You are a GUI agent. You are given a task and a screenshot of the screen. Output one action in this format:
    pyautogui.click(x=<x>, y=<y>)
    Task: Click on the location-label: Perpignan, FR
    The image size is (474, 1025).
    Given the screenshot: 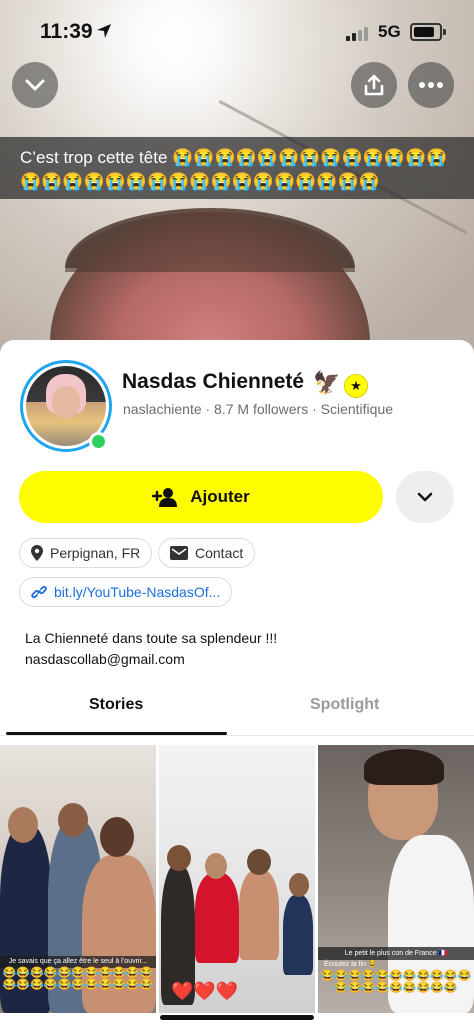 What is the action you would take?
    pyautogui.click(x=95, y=553)
    